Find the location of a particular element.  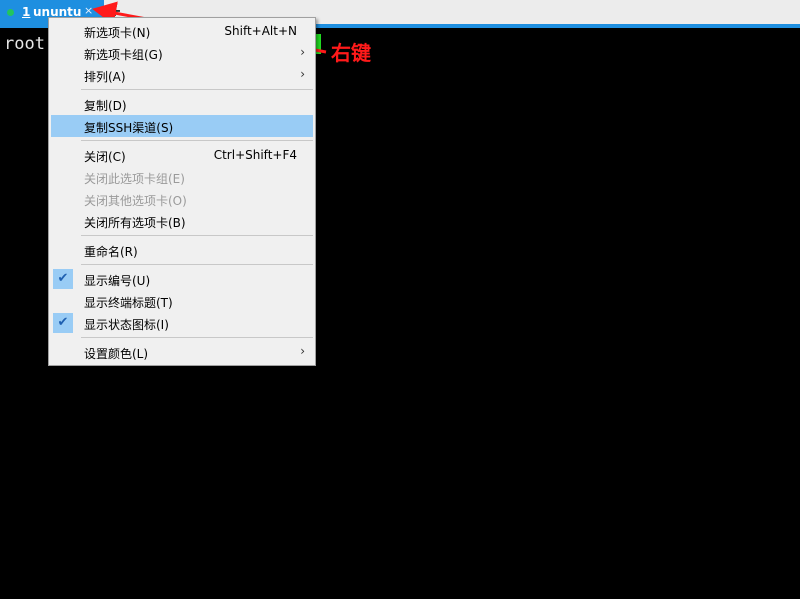

status-dot-icon is located at coordinates (10, 12).